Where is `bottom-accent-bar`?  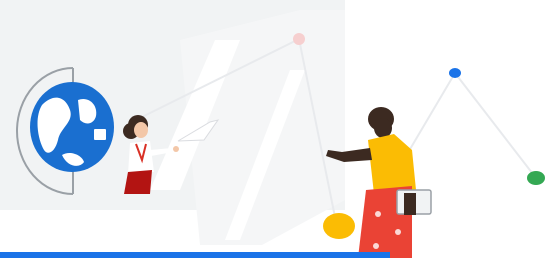 bottom-accent-bar is located at coordinates (195, 255).